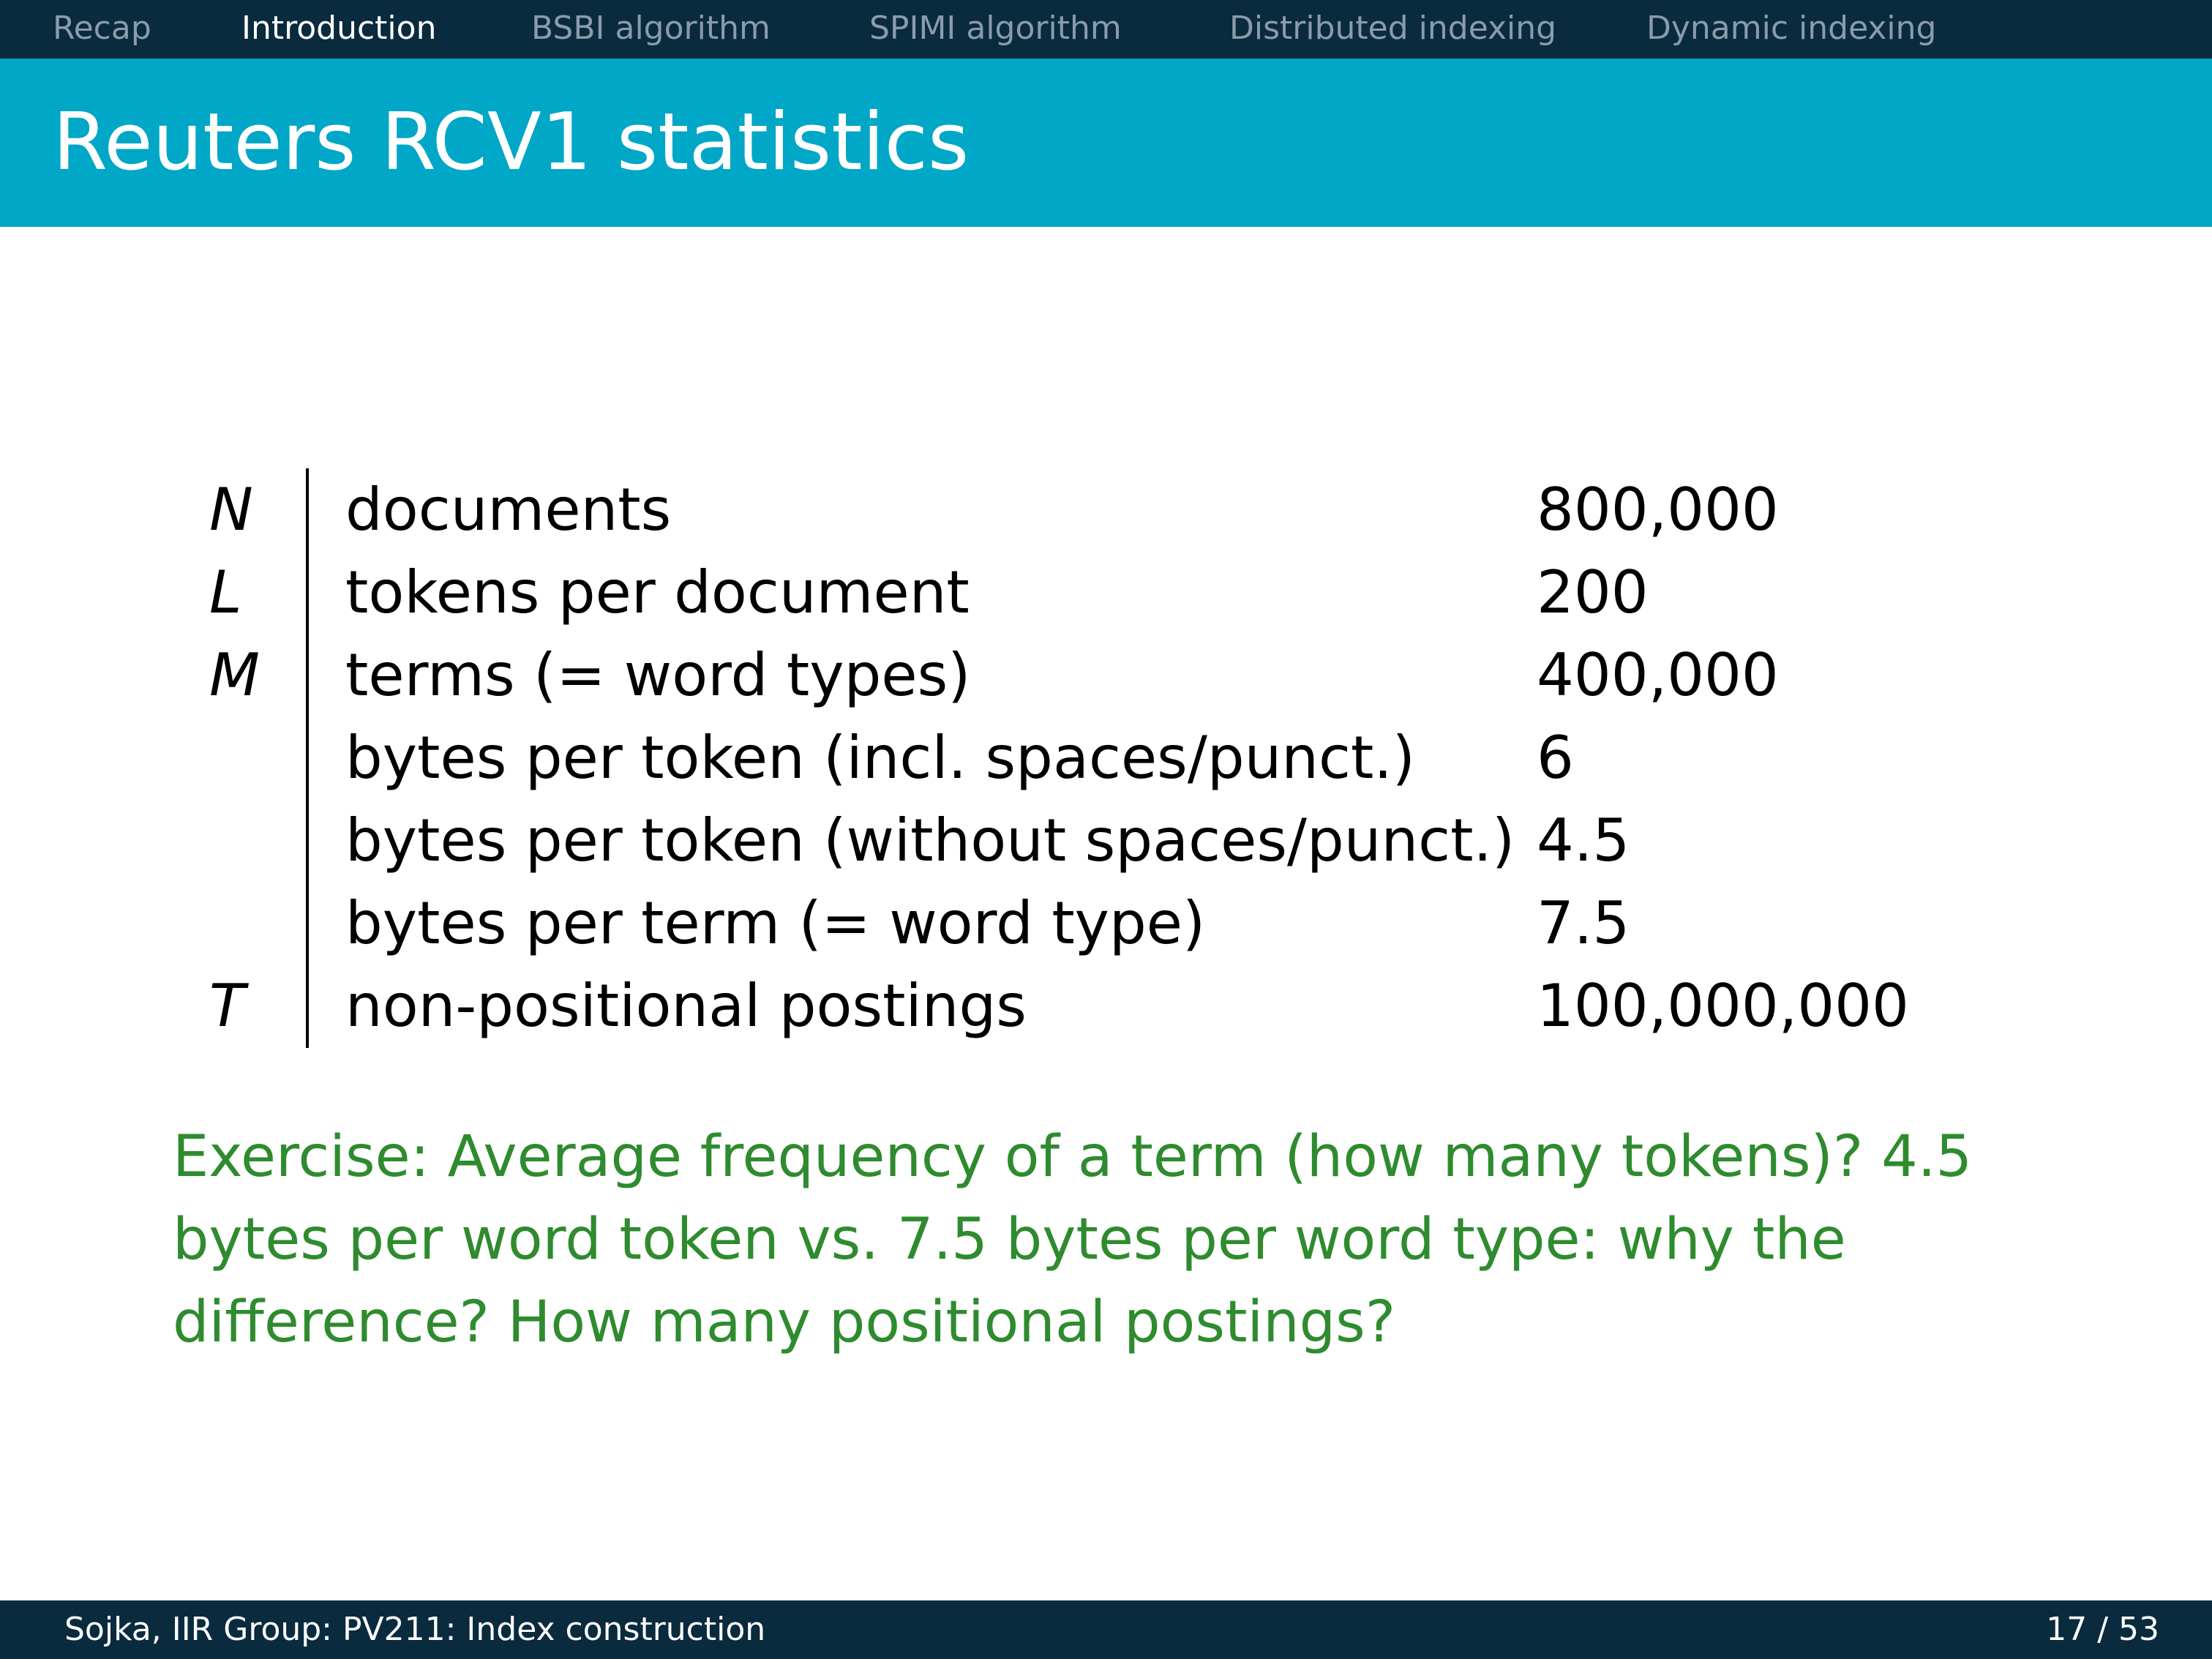 Image resolution: width=2212 pixels, height=1659 pixels. I want to click on stat-symbol: M, so click(234, 675).